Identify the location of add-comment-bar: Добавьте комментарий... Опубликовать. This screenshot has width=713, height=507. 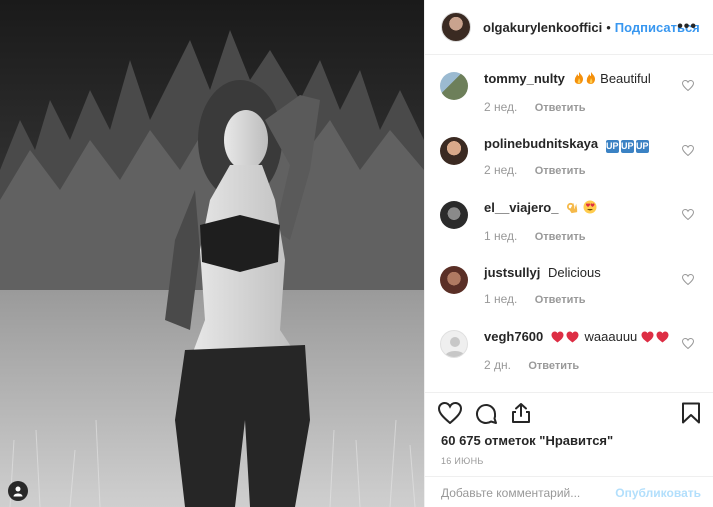
(569, 491).